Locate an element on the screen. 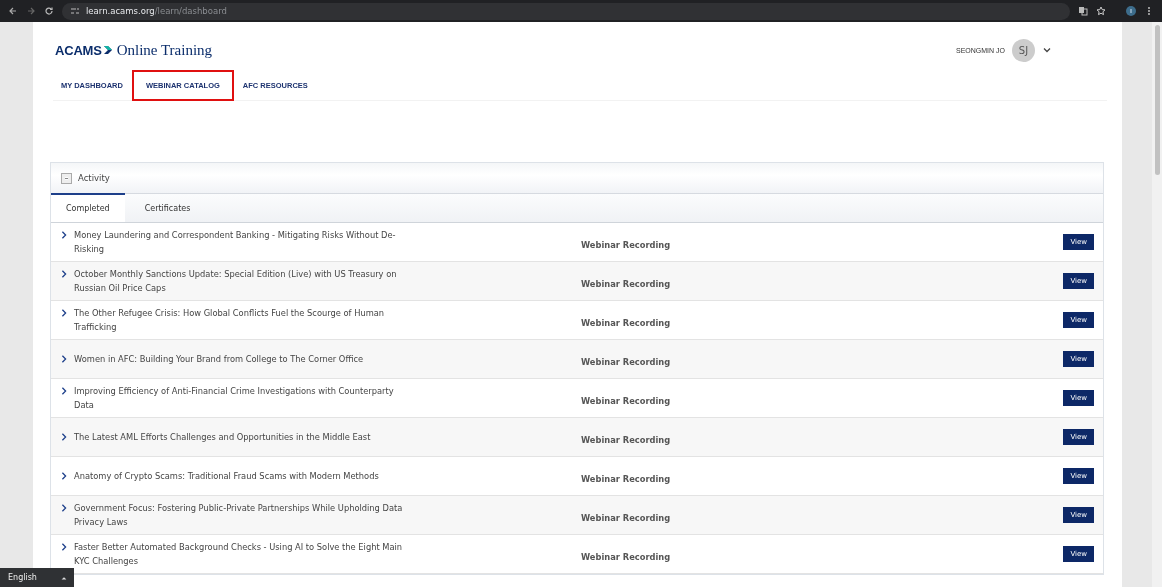  webinar-title: Women in AFC: Building Your Brand from College to The Corner Office is located at coordinates (219, 359).